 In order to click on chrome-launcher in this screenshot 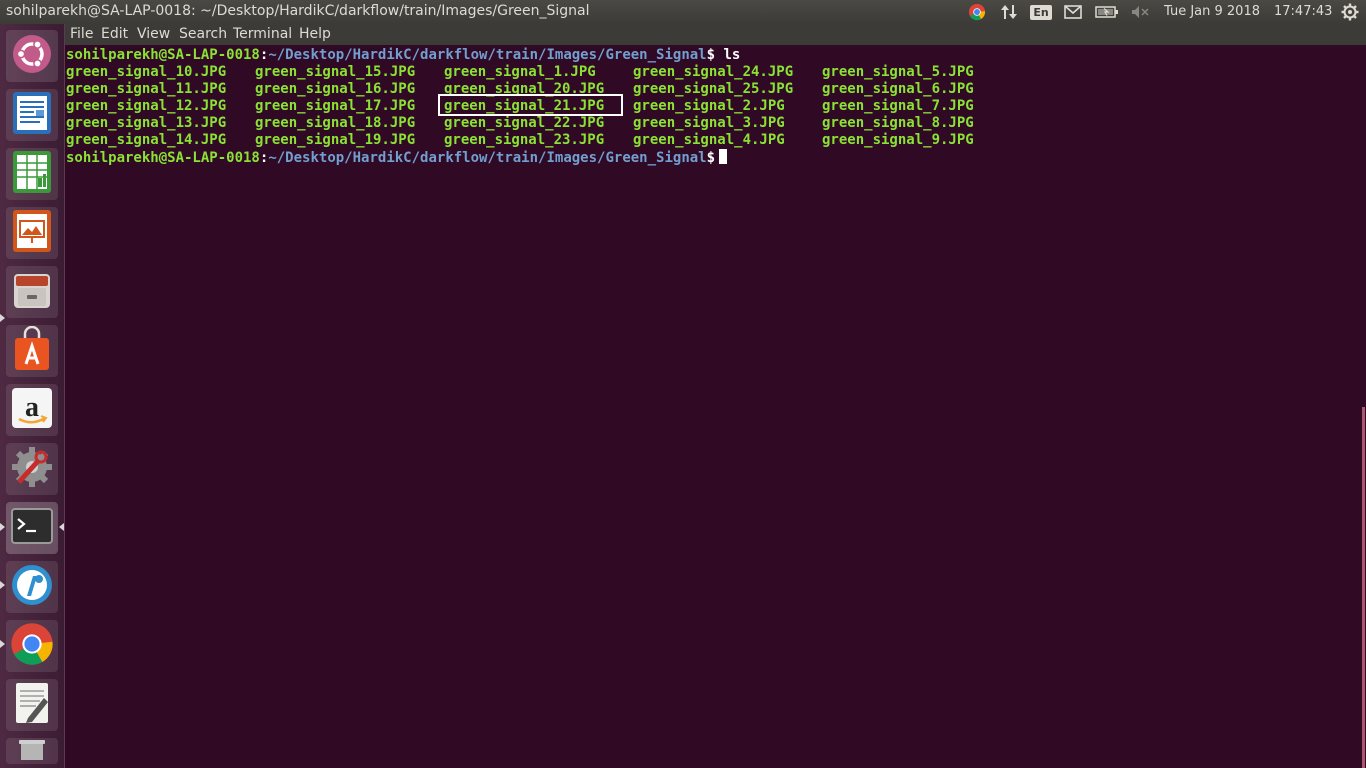, I will do `click(32, 646)`.